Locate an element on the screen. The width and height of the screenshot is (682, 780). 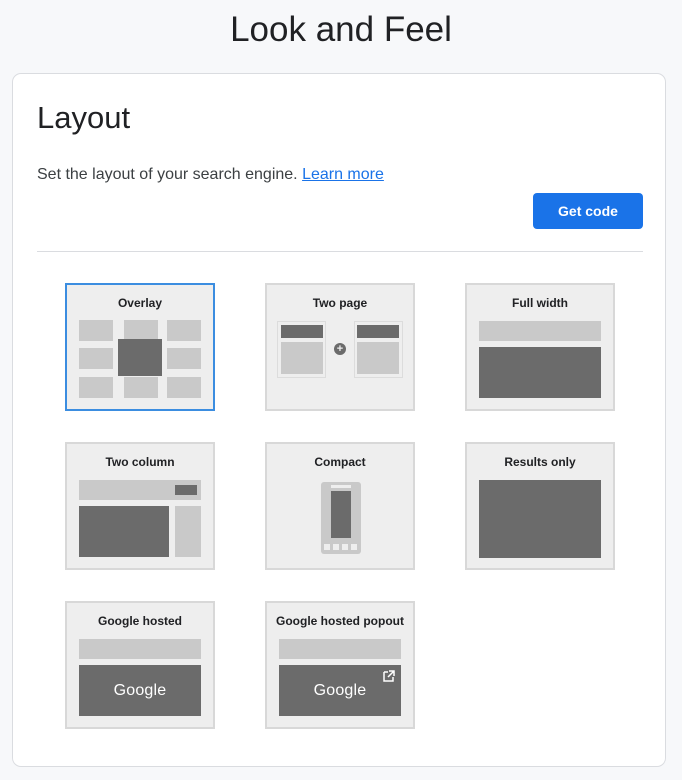
layout-option-overlay: Overlay is located at coordinates (140, 347).